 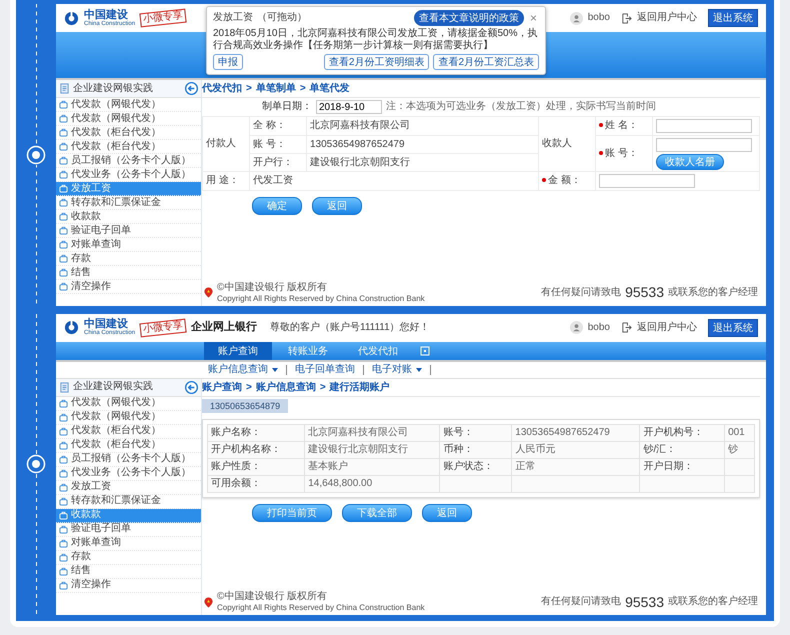 What do you see at coordinates (621, 125) in the screenshot?
I see `field-label: 姓 名：` at bounding box center [621, 125].